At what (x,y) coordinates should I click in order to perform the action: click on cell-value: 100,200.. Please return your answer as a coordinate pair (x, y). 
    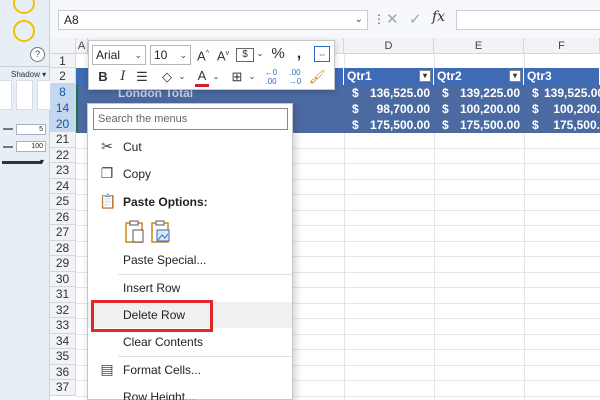
    Looking at the image, I should click on (572, 109).